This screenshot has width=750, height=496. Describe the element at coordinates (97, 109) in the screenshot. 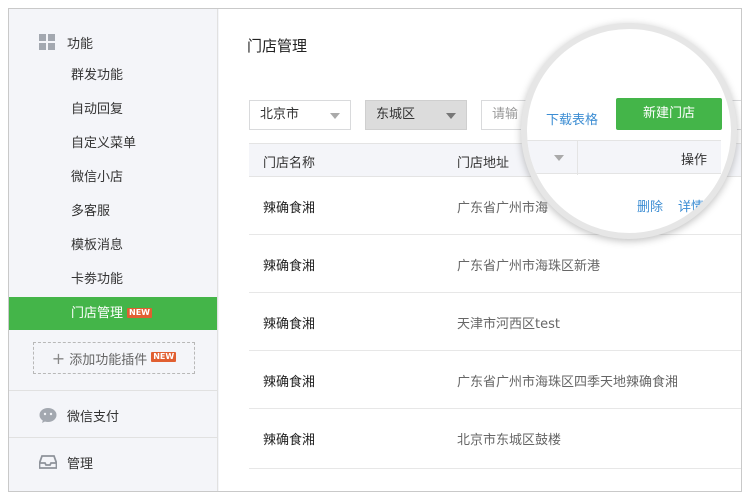

I see `sidebar-item-label: 自动回复` at that location.